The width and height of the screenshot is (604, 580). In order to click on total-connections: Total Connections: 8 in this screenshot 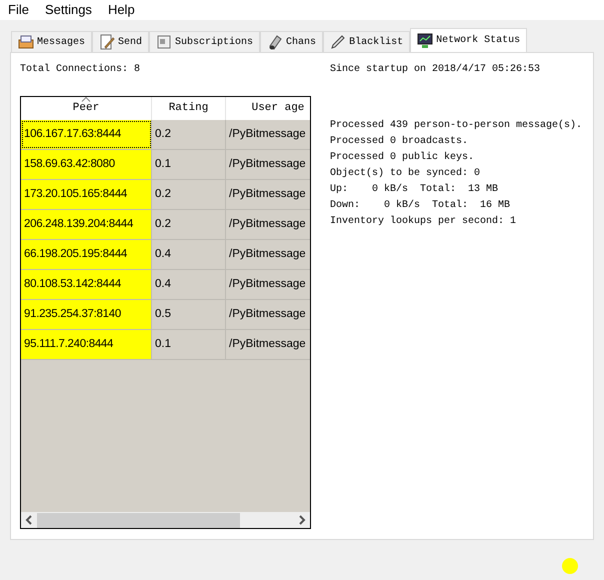, I will do `click(81, 70)`.